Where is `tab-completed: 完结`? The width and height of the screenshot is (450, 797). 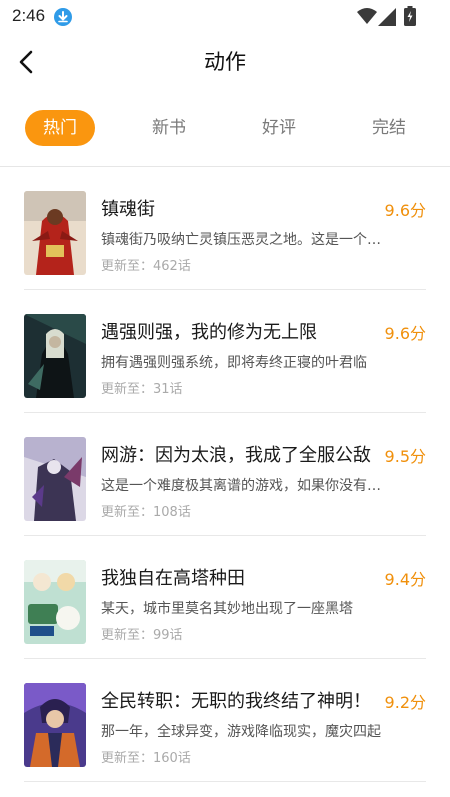
tab-completed: 完结 is located at coordinates (389, 128).